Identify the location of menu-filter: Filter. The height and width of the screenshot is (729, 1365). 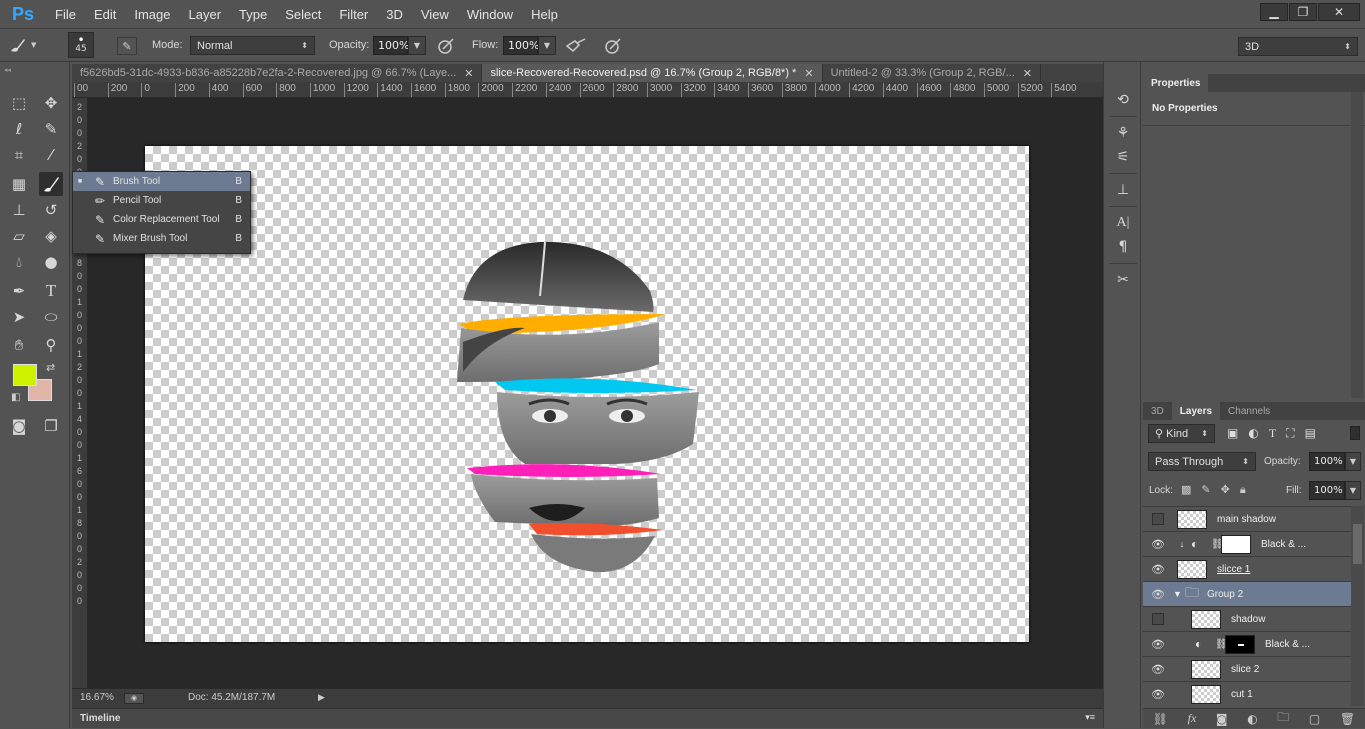
(353, 14).